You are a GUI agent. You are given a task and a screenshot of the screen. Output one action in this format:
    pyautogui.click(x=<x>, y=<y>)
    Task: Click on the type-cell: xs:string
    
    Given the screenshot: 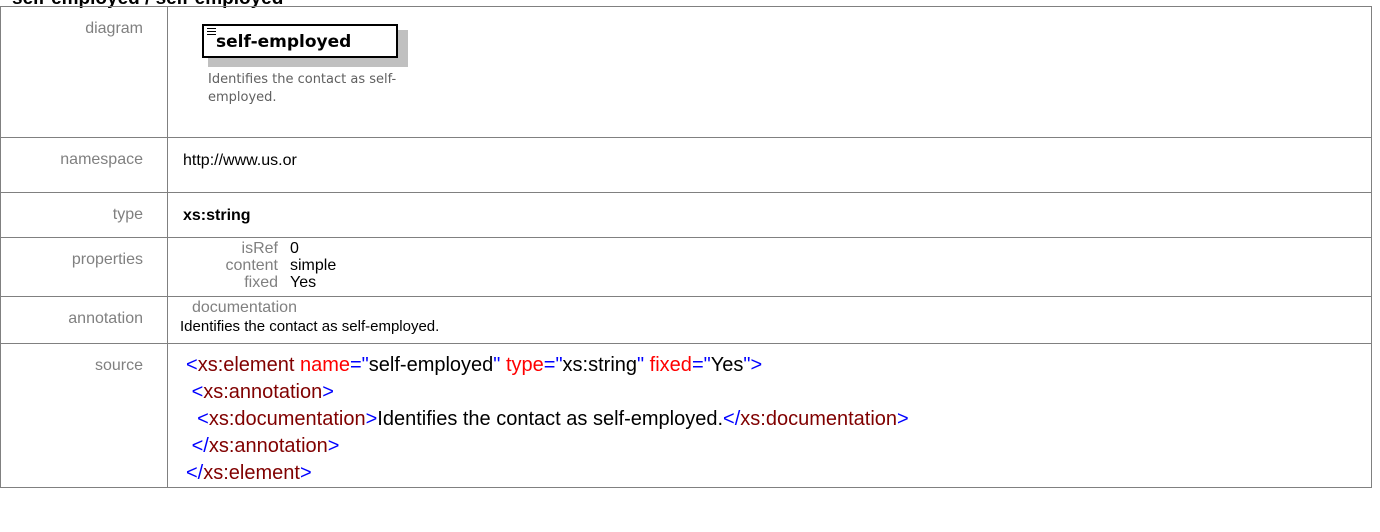 What is the action you would take?
    pyautogui.click(x=769, y=215)
    